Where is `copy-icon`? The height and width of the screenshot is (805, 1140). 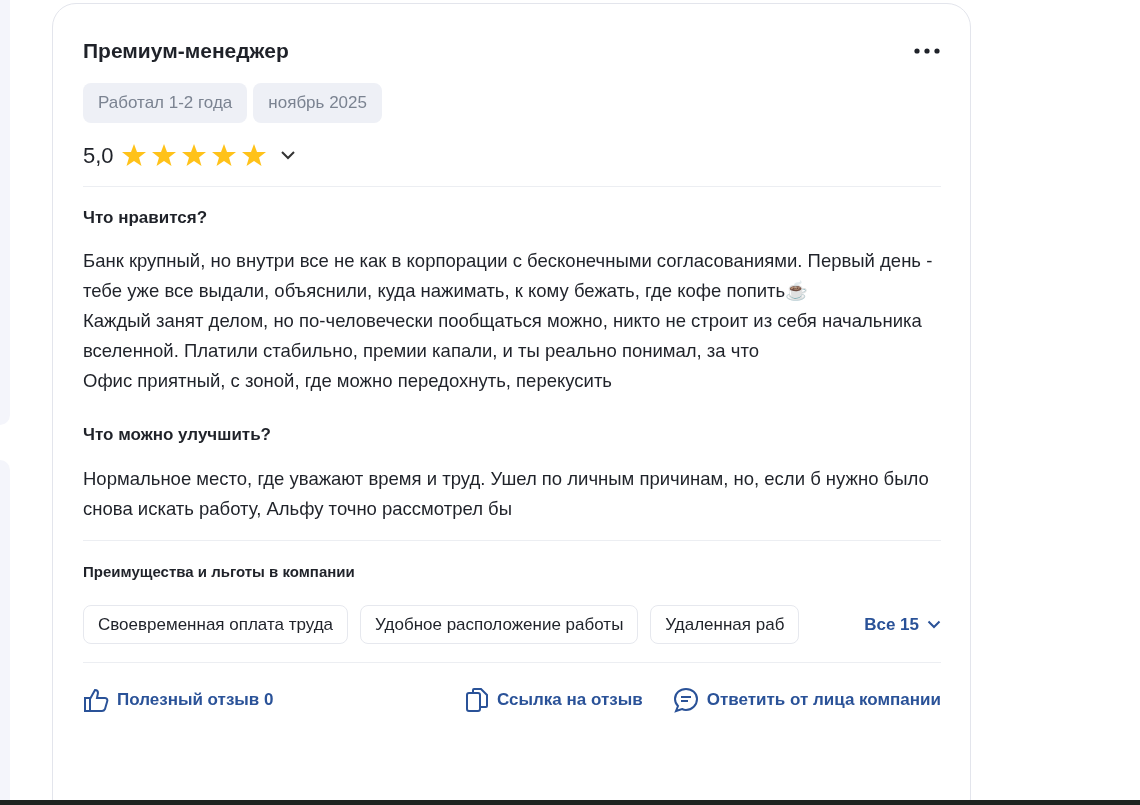 copy-icon is located at coordinates (477, 700).